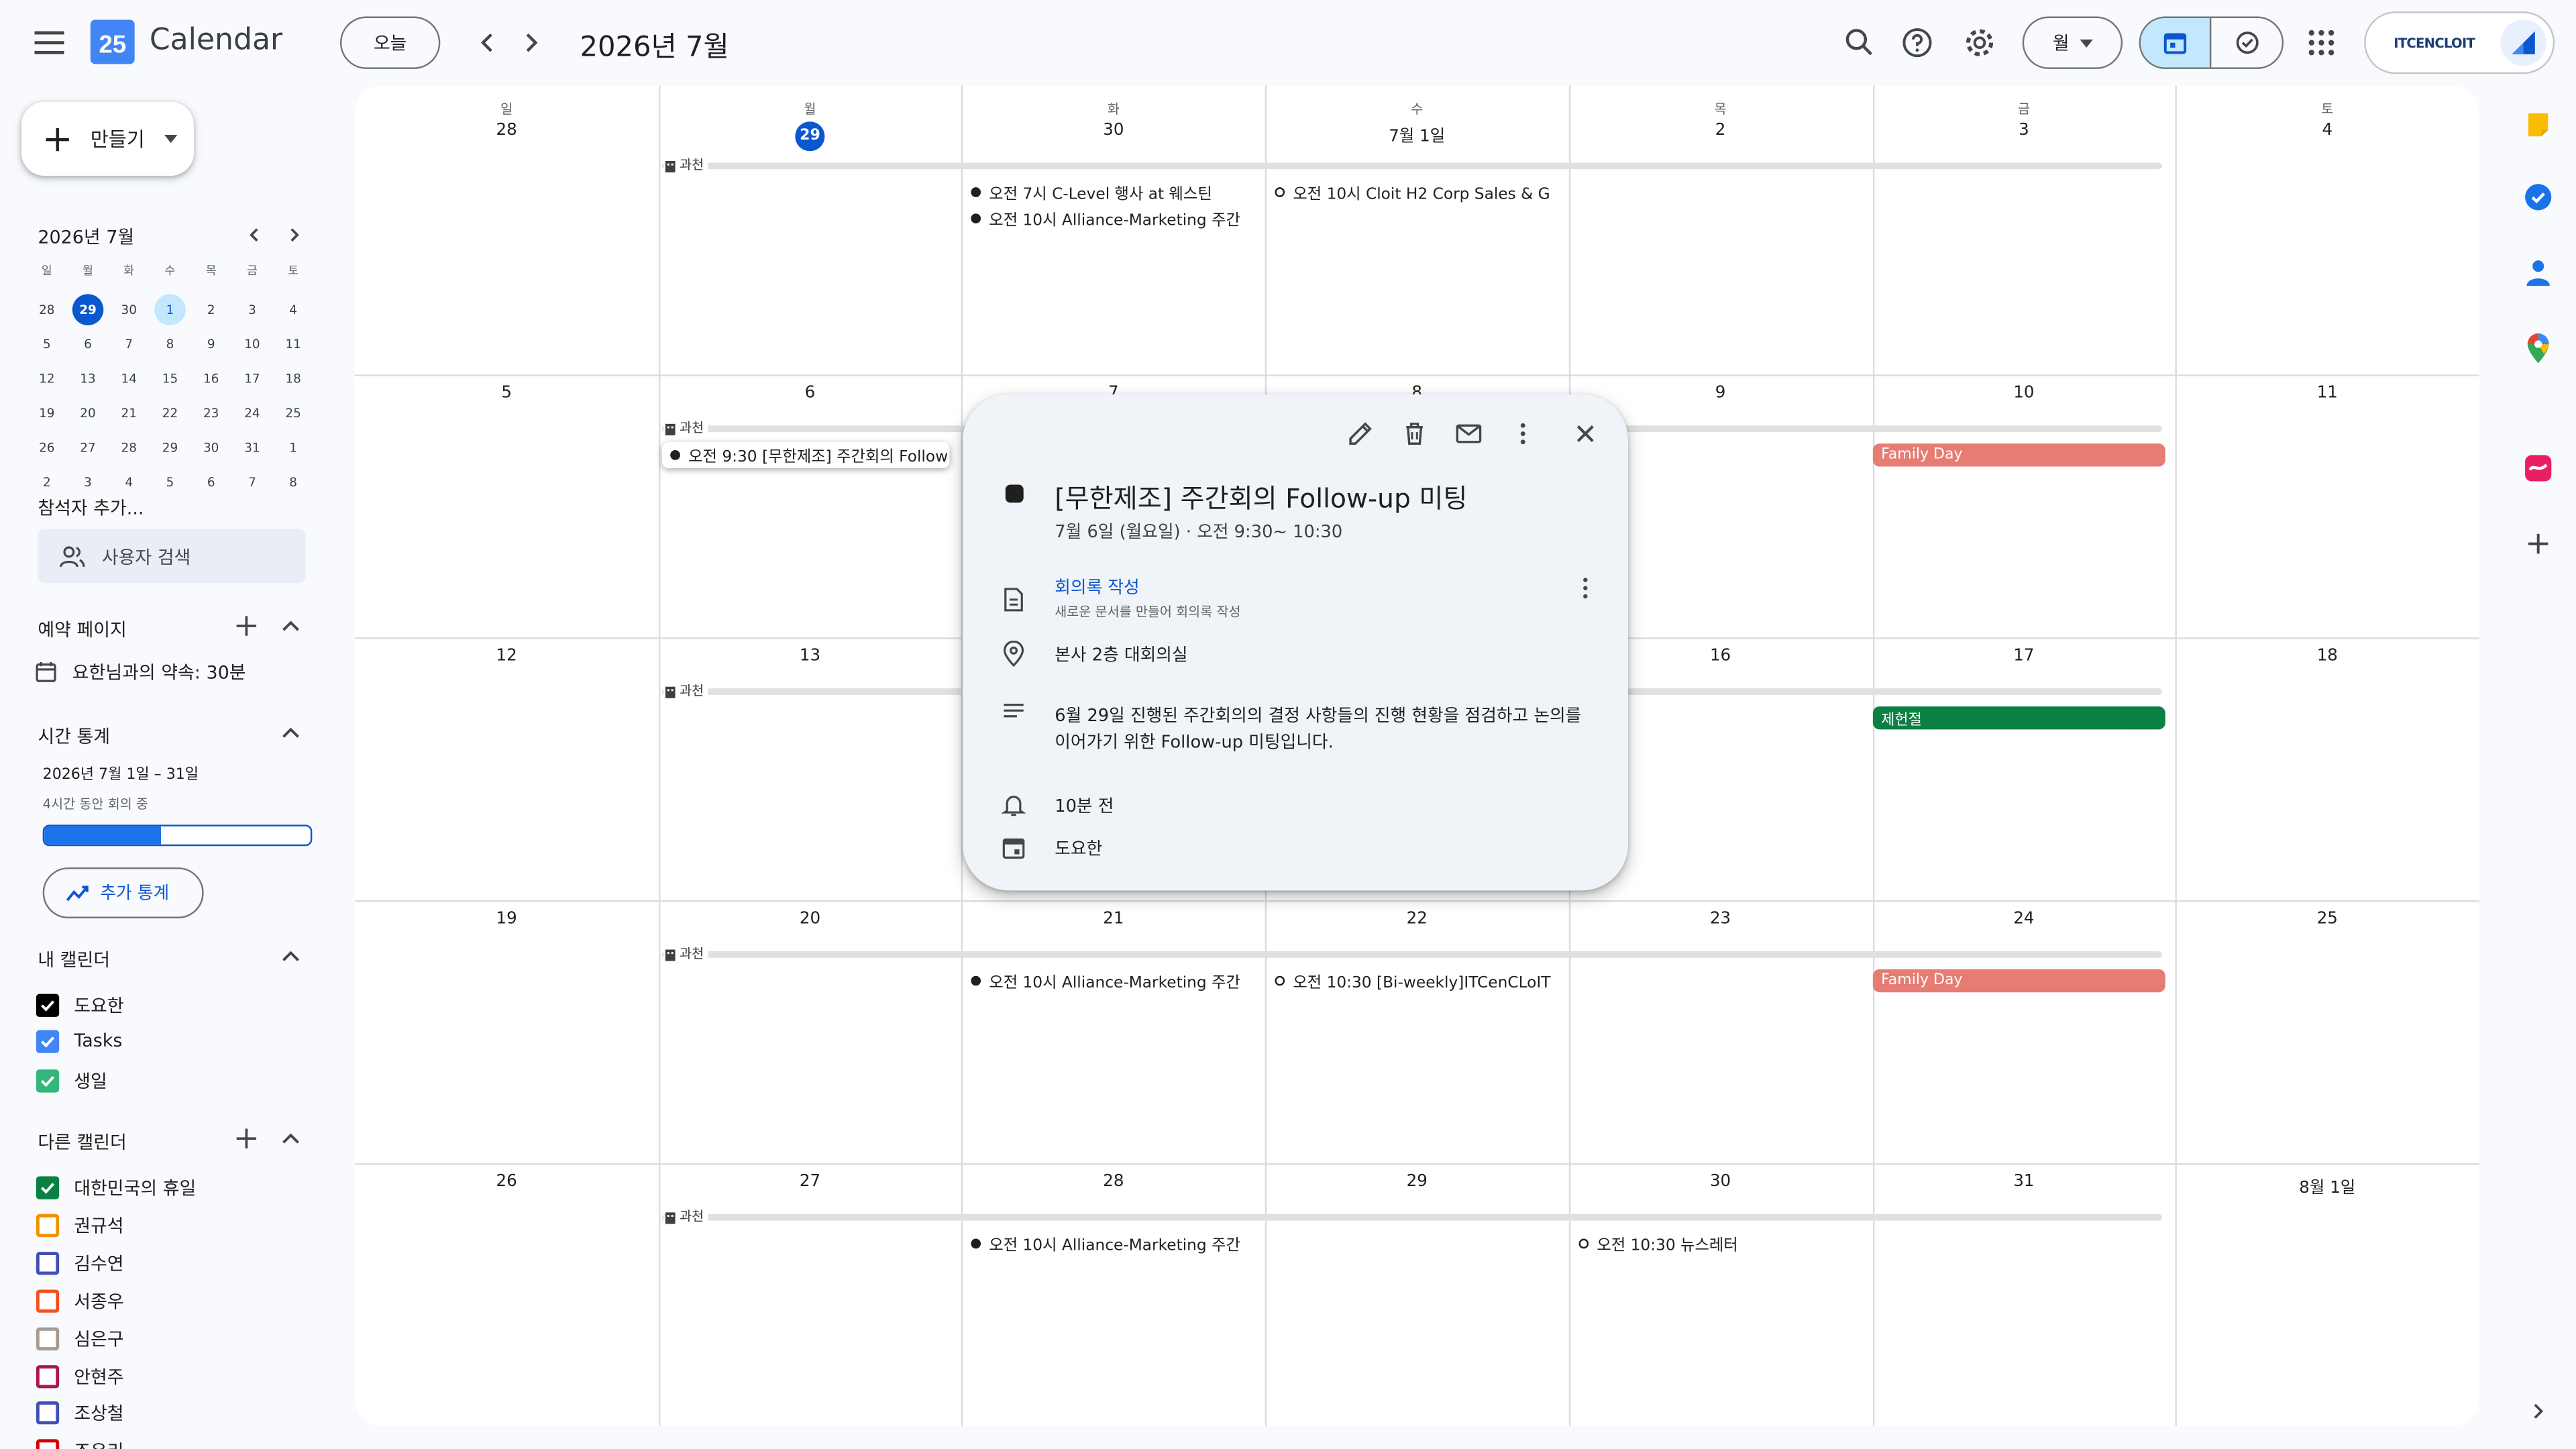 This screenshot has height=1449, width=2576. What do you see at coordinates (49, 42) in the screenshot?
I see `main-menu-button` at bounding box center [49, 42].